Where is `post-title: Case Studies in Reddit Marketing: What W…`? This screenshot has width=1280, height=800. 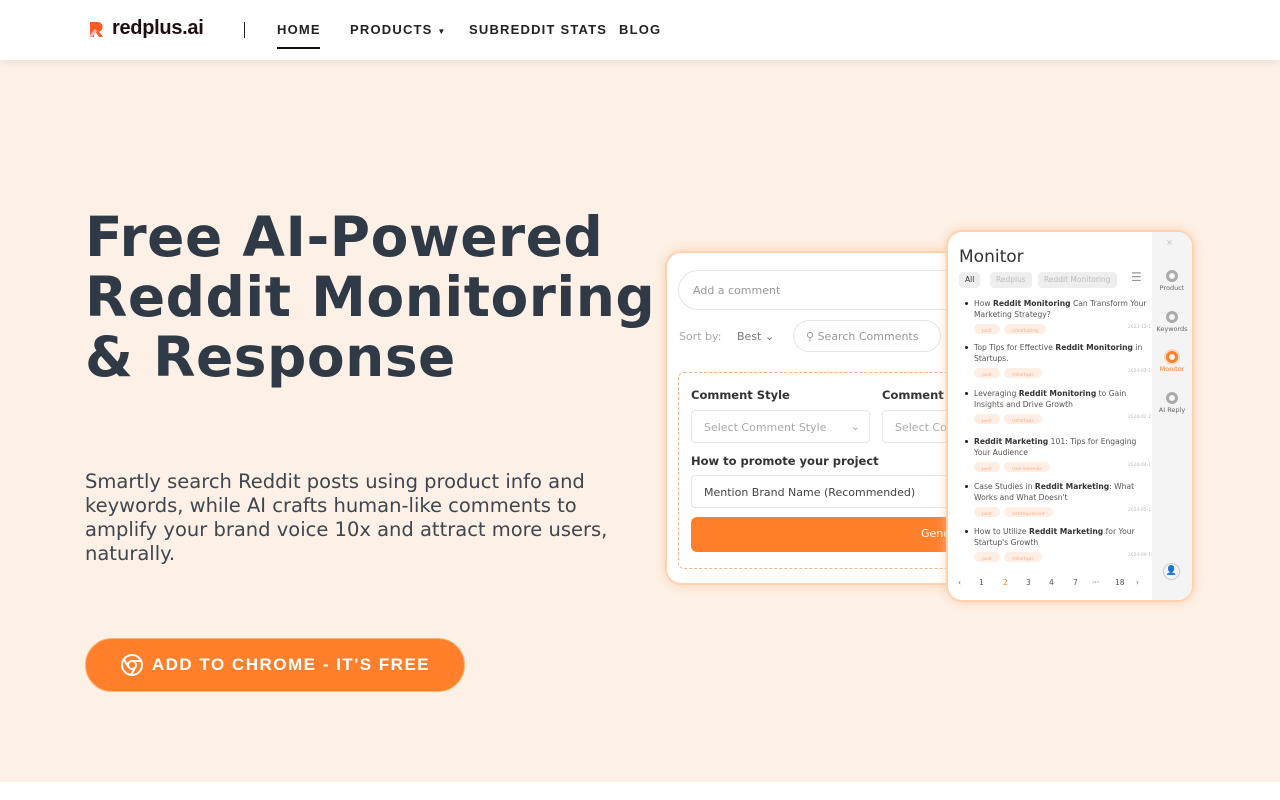 post-title: Case Studies in Reddit Marketing: What W… is located at coordinates (1054, 492).